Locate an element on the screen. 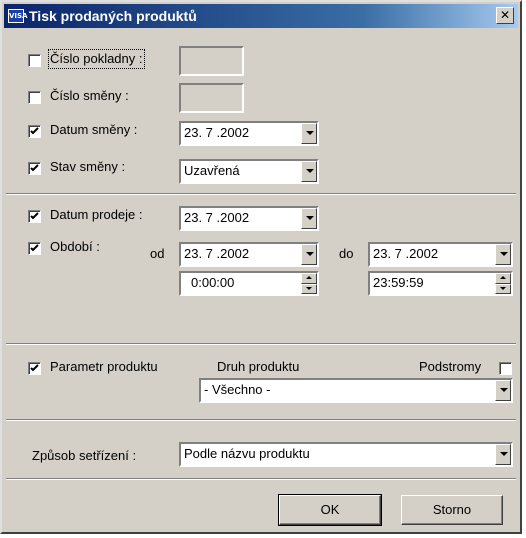  od-time-spinner: 0:00:00 is located at coordinates (249, 283).